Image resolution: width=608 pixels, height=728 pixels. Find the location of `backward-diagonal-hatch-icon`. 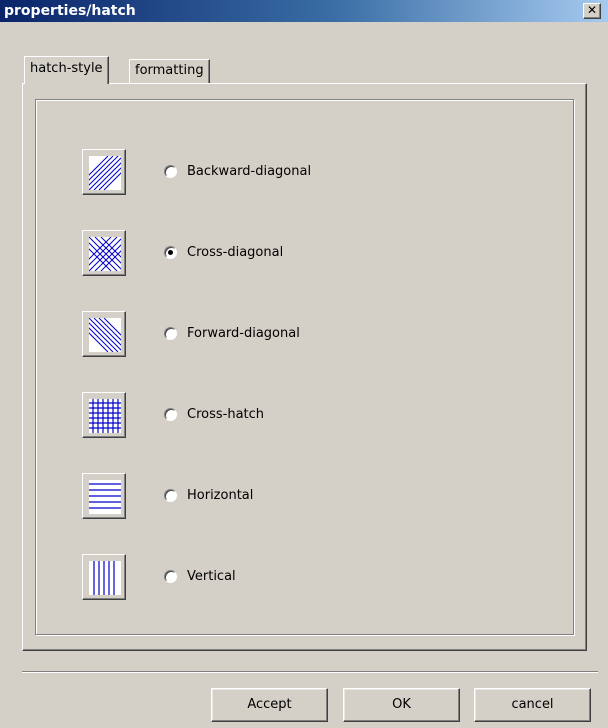

backward-diagonal-hatch-icon is located at coordinates (105, 173).